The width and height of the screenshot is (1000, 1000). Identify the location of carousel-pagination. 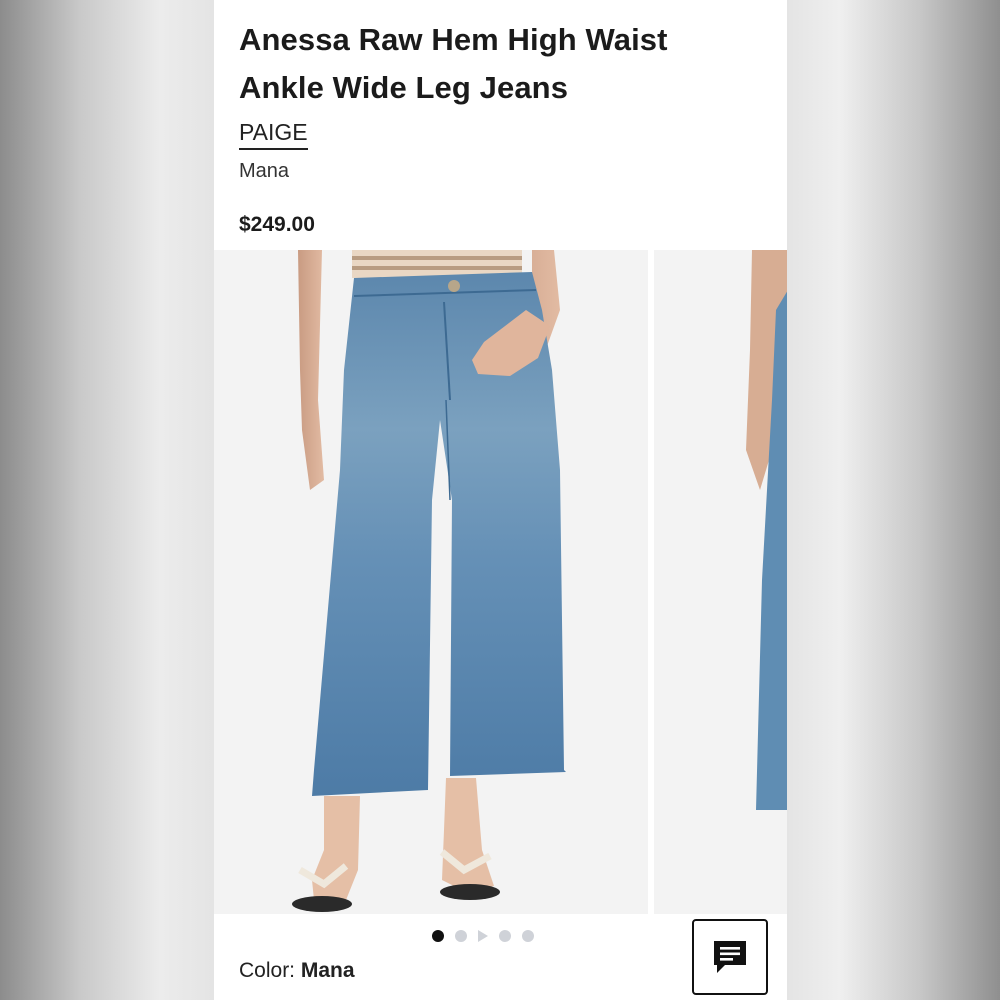
(483, 936).